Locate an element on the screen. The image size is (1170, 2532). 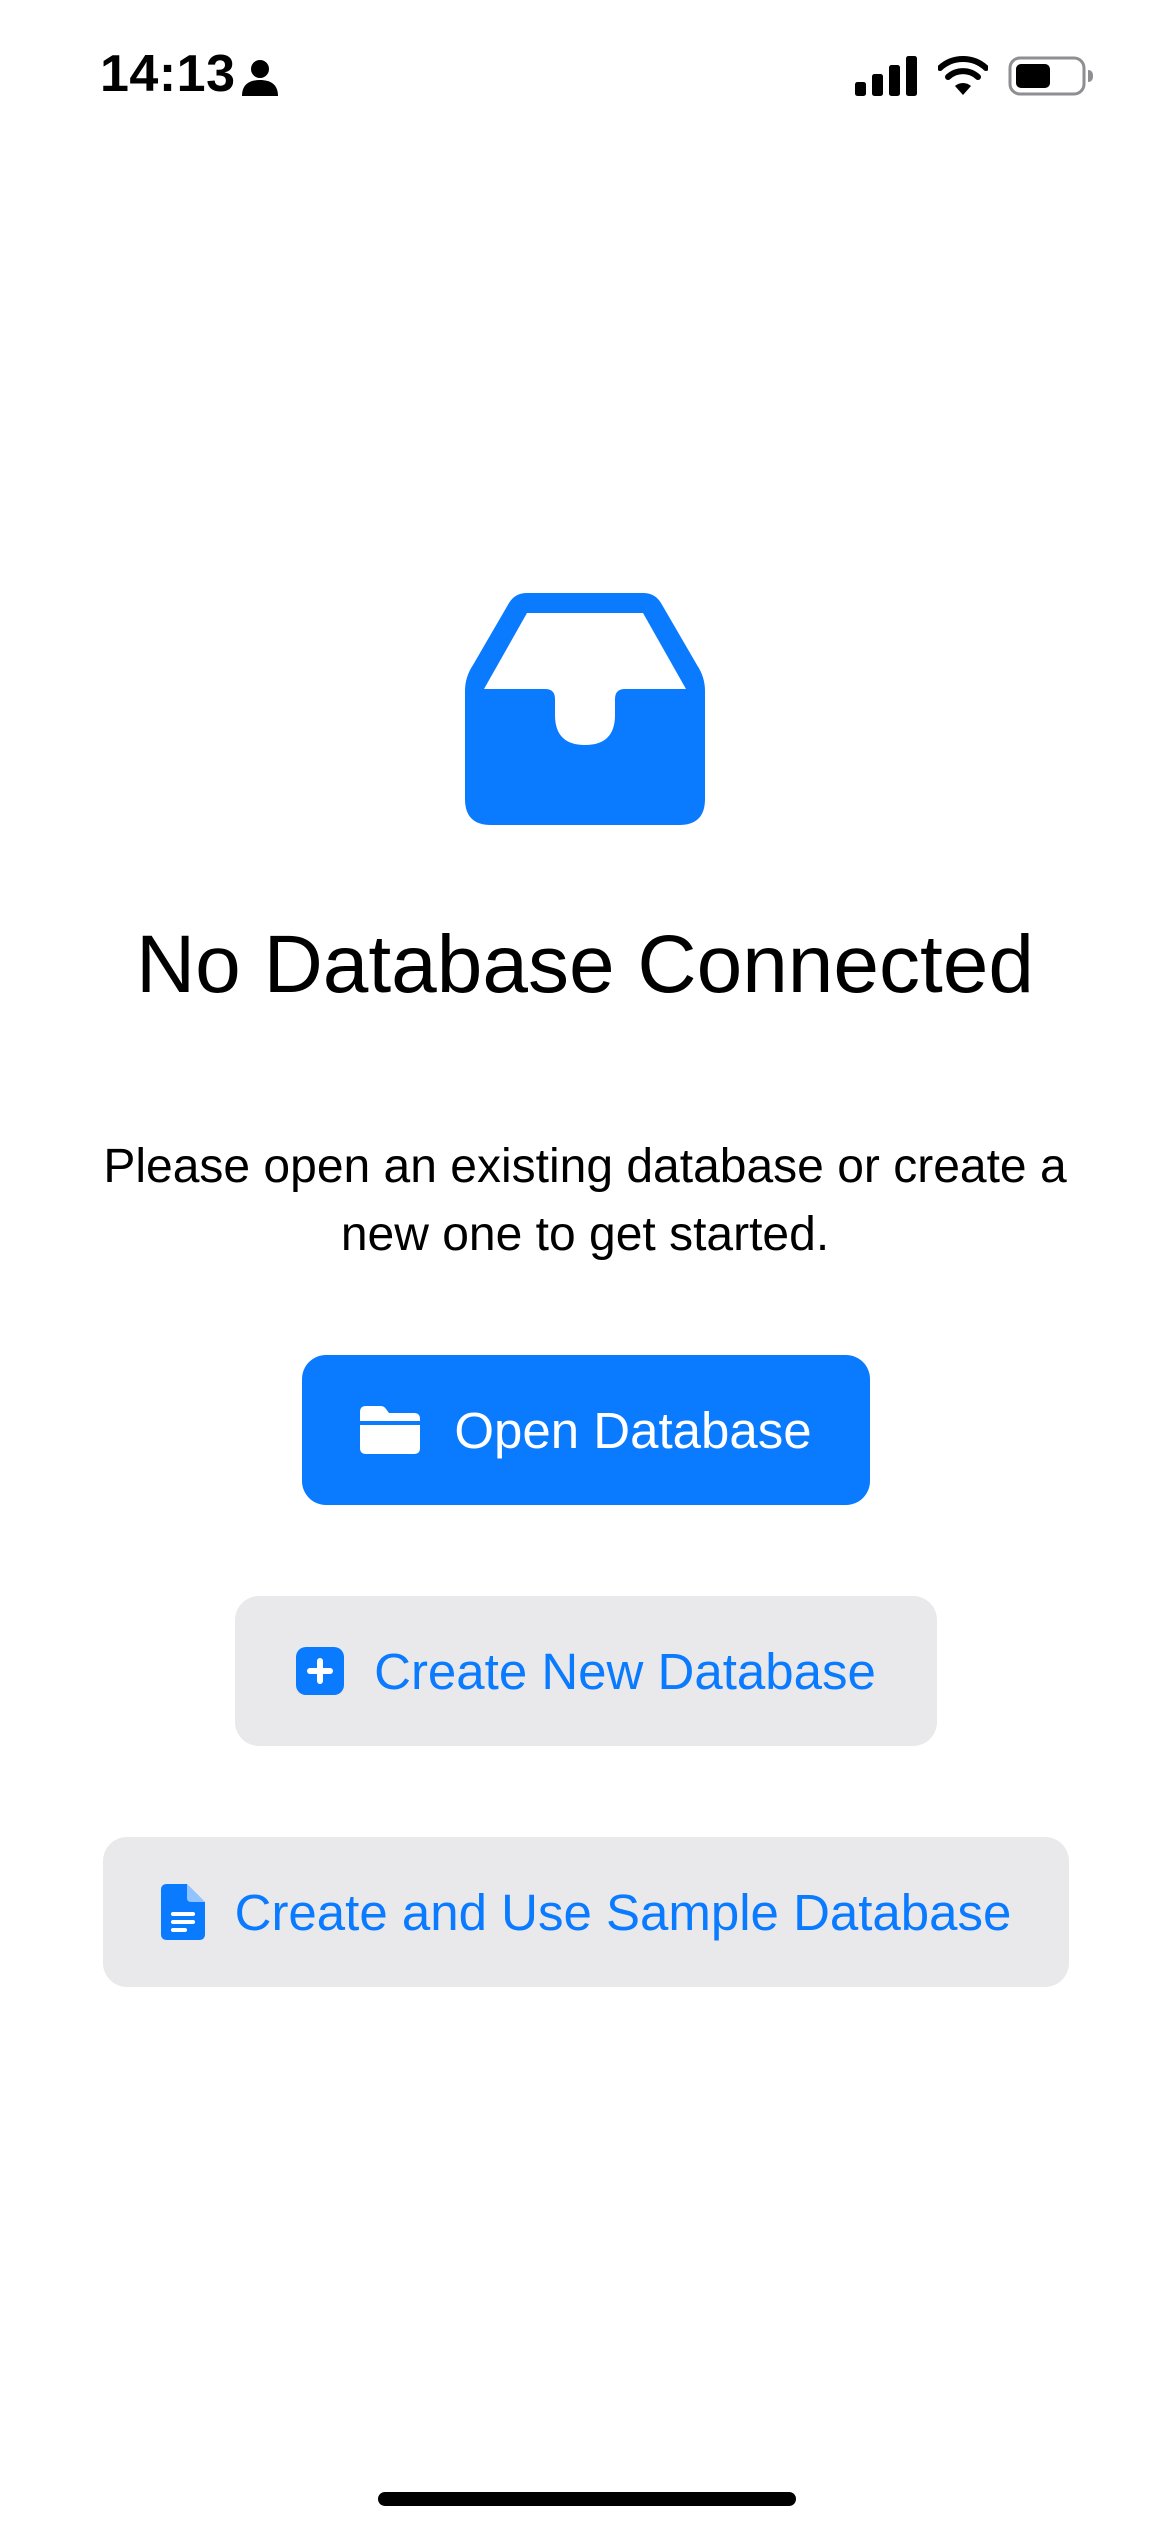
home-indicator is located at coordinates (587, 2499).